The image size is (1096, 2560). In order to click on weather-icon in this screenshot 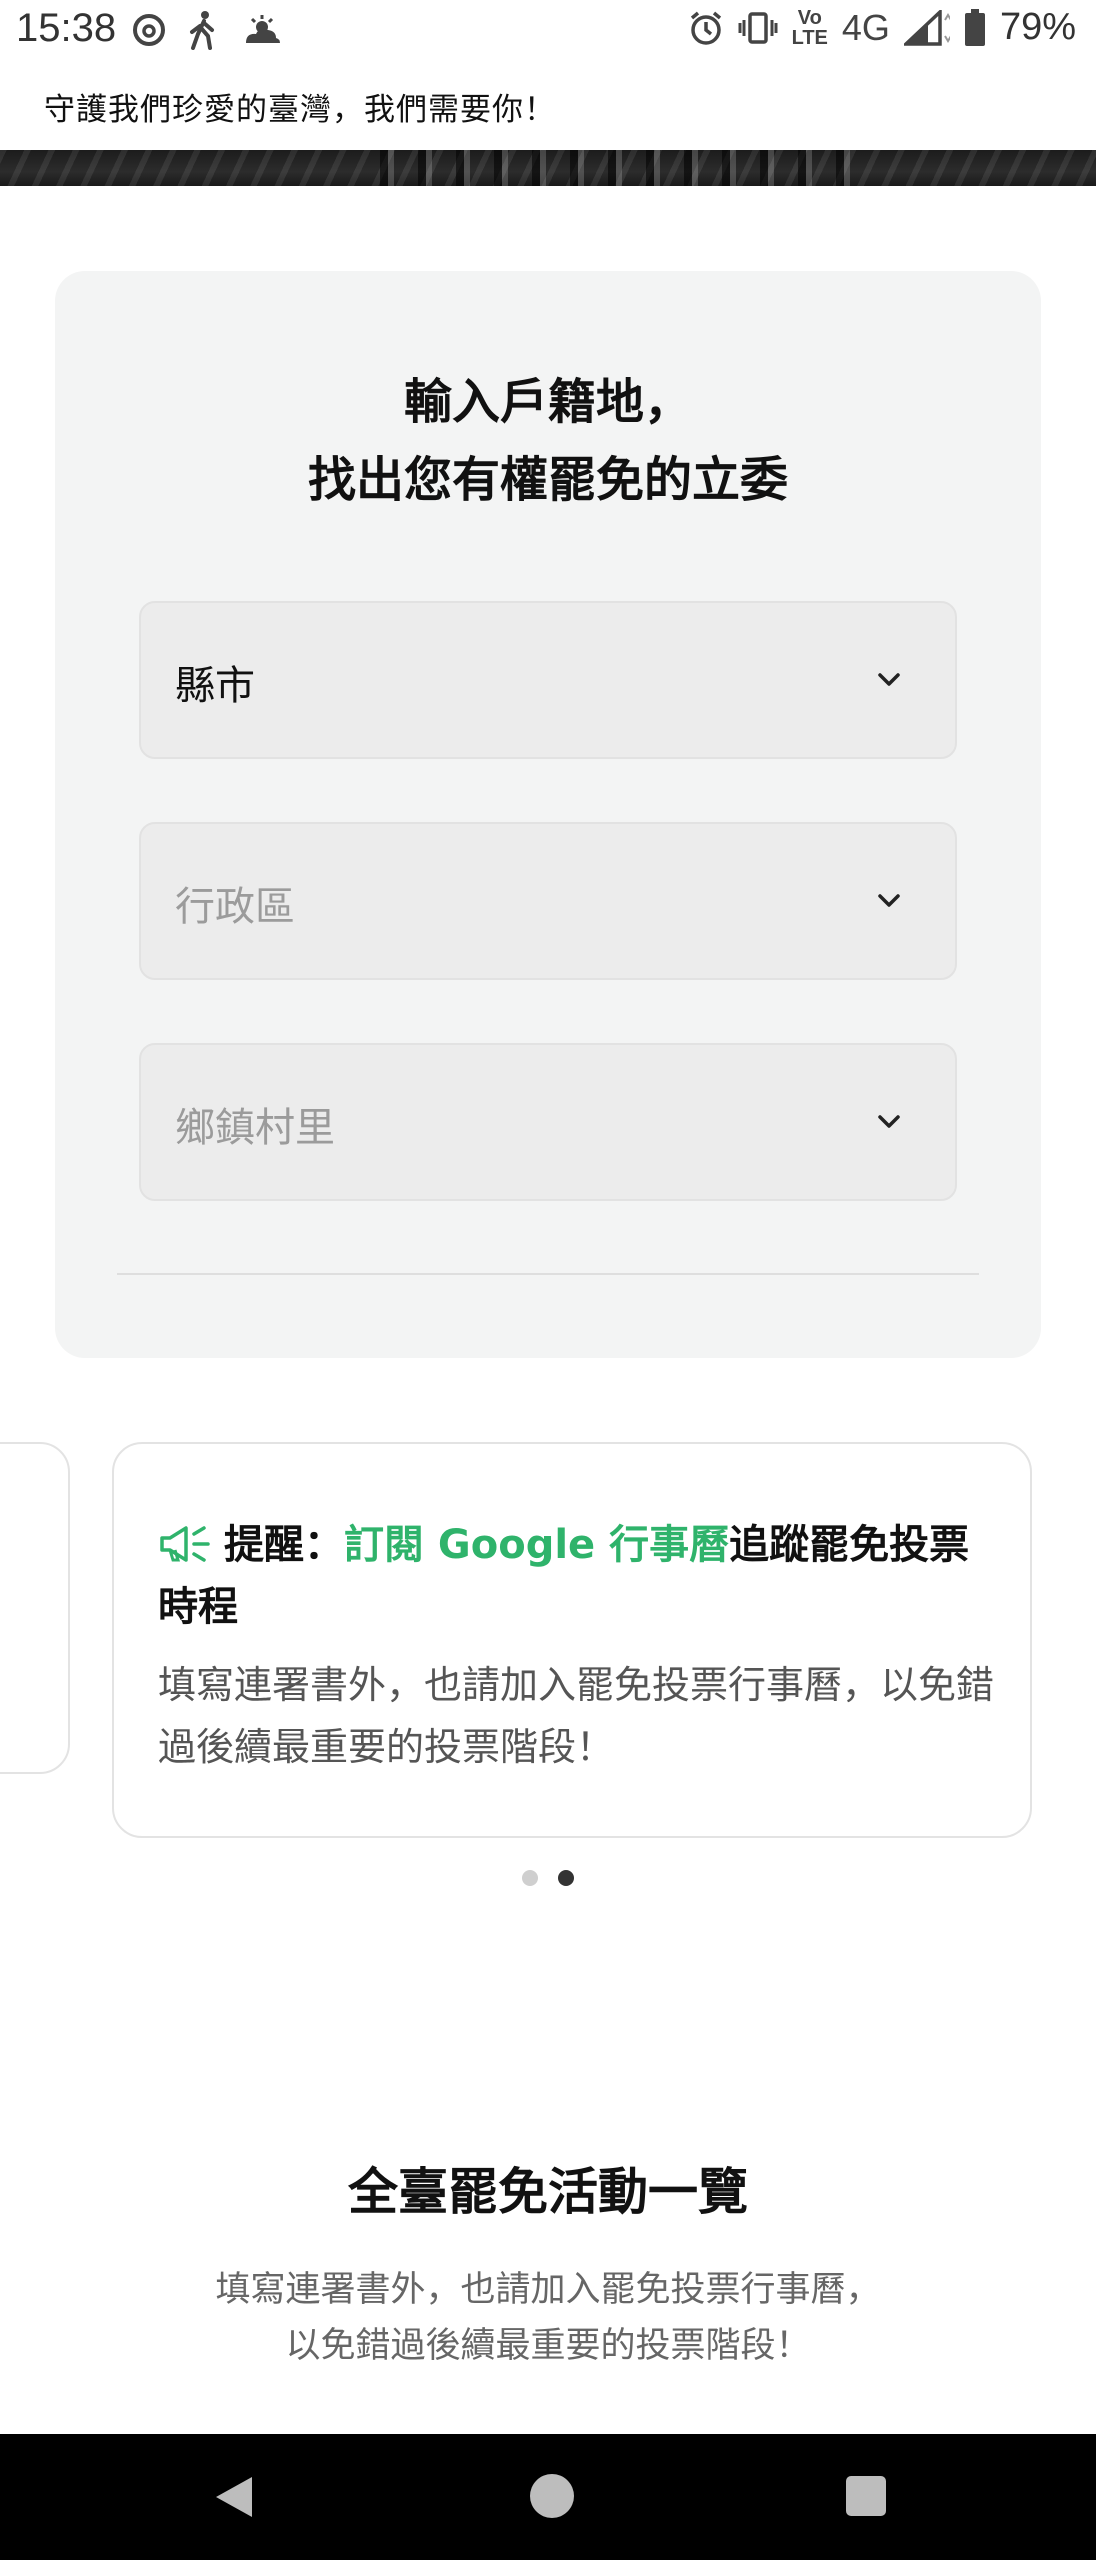, I will do `click(263, 29)`.